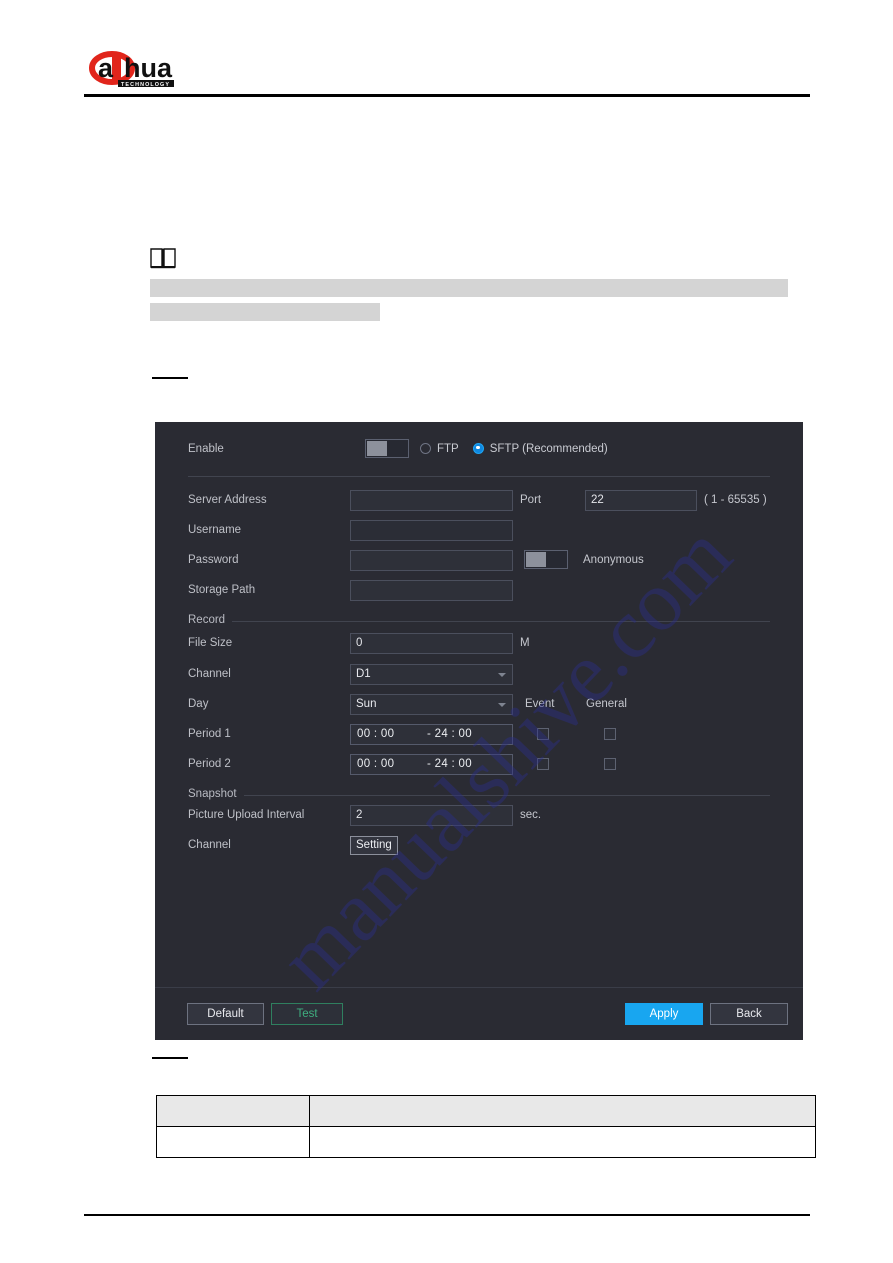 This screenshot has height=1263, width=893. I want to click on password-label: Password, so click(213, 560).